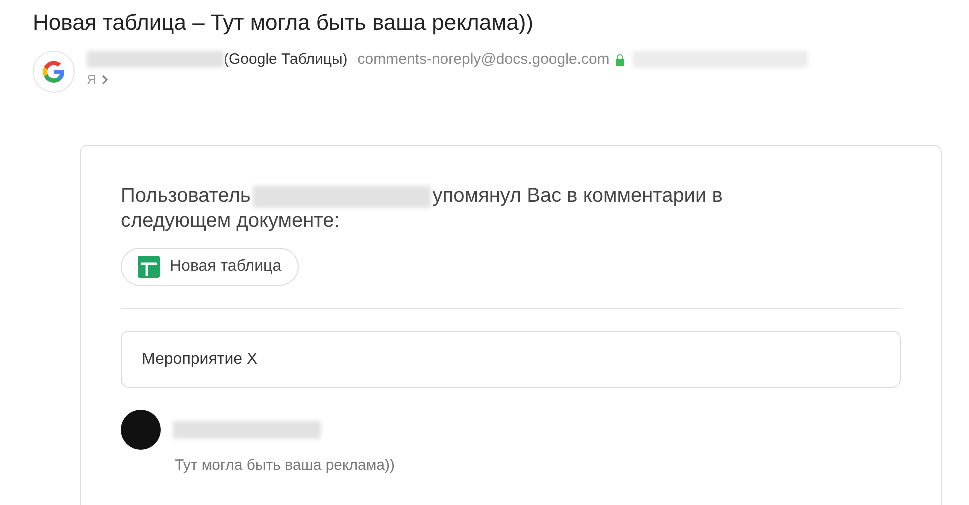 This screenshot has height=505, width=969. What do you see at coordinates (141, 430) in the screenshot?
I see `commenter-avatar` at bounding box center [141, 430].